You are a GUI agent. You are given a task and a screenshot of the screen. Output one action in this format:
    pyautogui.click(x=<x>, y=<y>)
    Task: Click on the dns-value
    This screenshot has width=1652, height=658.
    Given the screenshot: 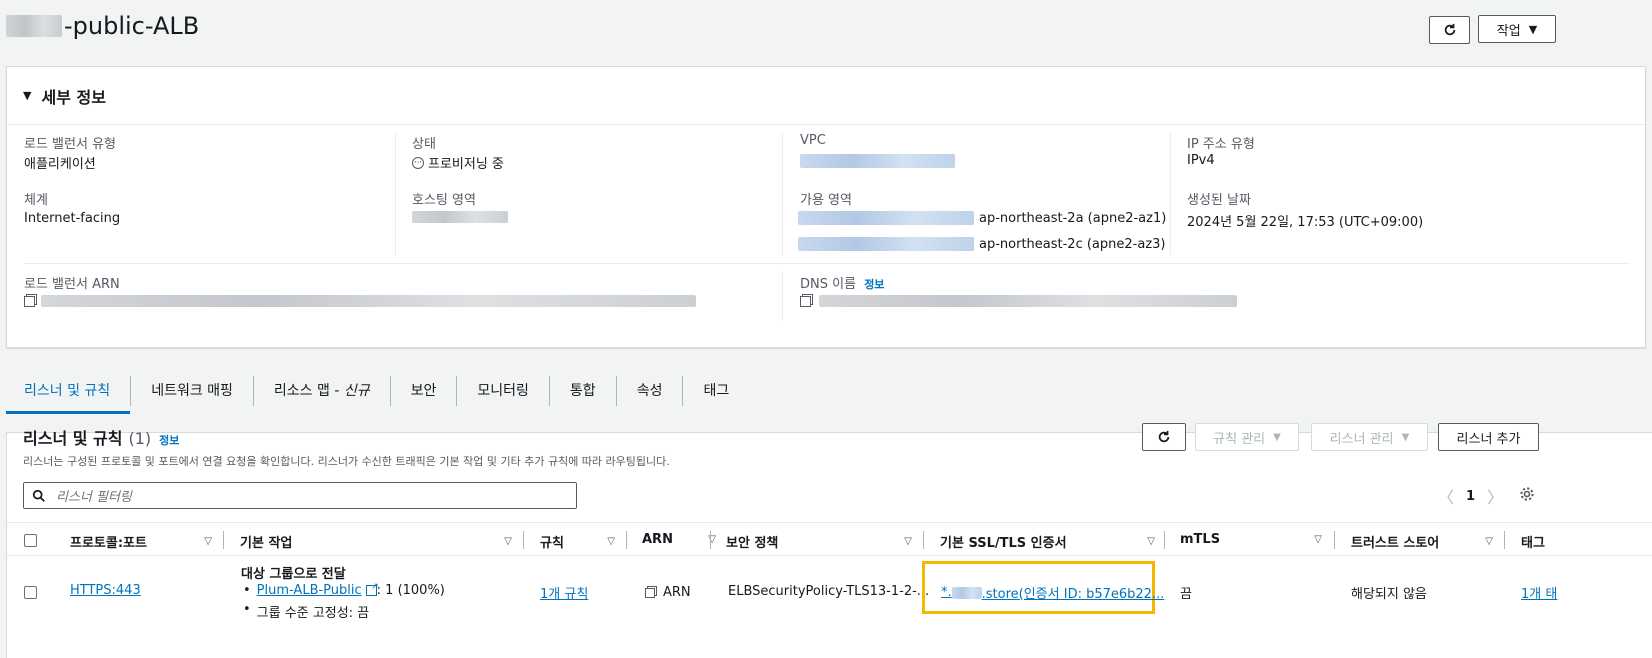 What is the action you would take?
    pyautogui.click(x=1018, y=301)
    